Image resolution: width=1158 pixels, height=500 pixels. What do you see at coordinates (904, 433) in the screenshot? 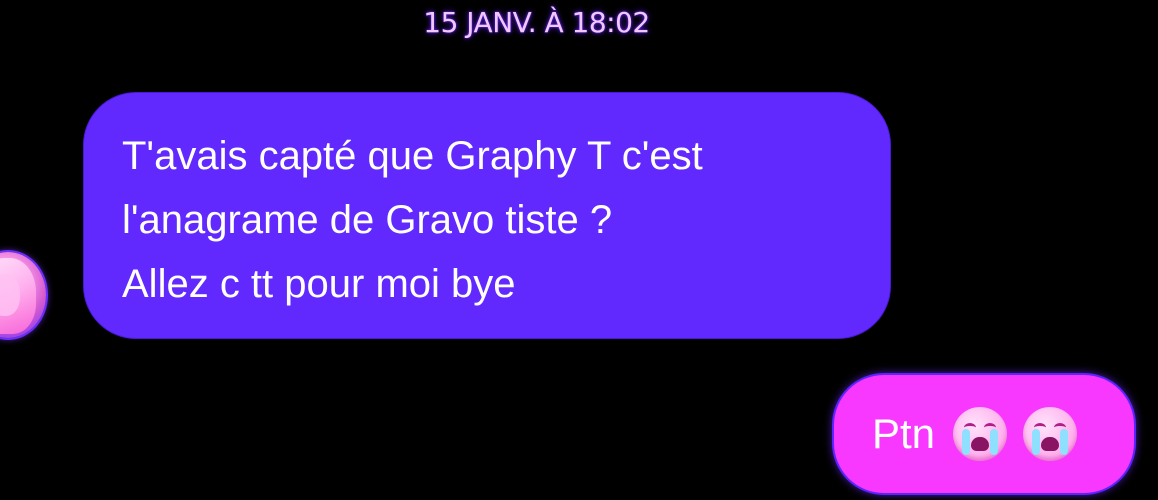
I see `outgoing-message-text: Ptn` at bounding box center [904, 433].